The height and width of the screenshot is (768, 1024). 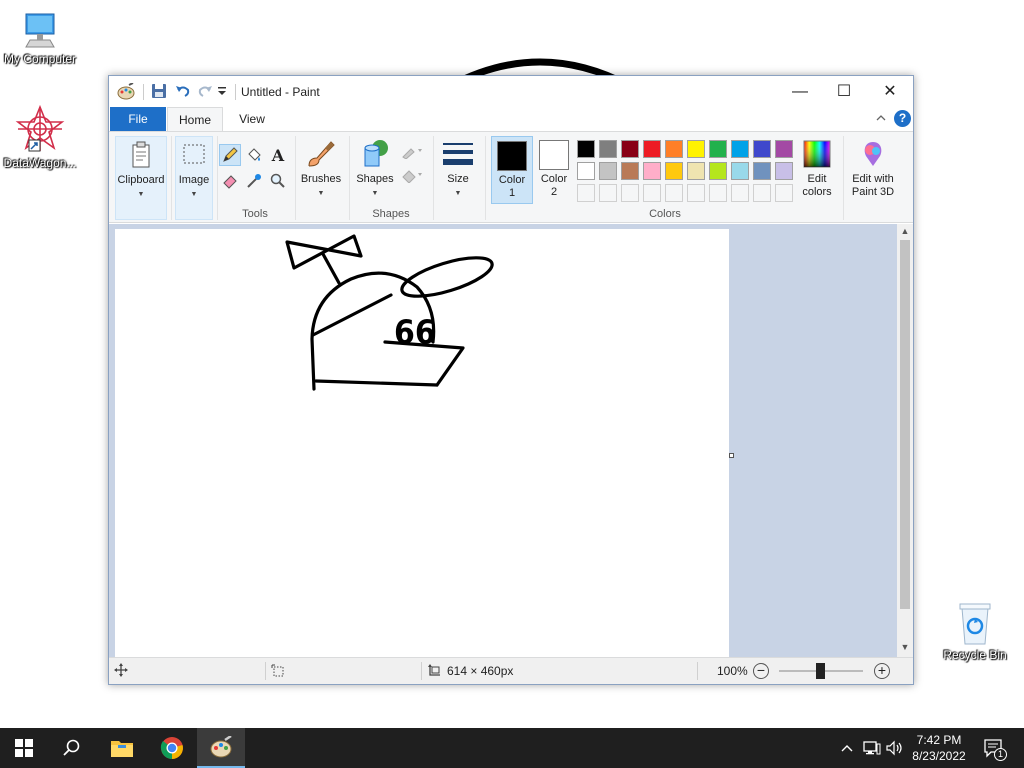 I want to click on zoom-slider-thumb, so click(x=820, y=671).